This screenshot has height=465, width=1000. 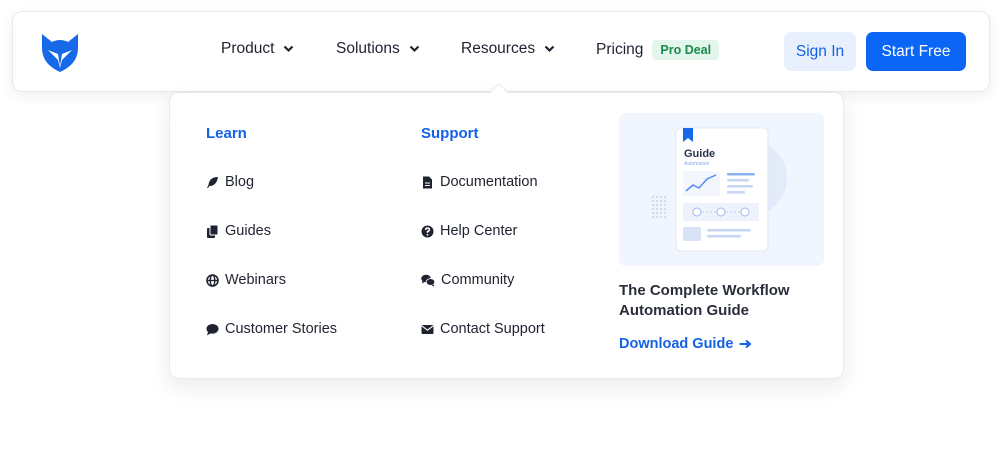 What do you see at coordinates (916, 51) in the screenshot?
I see `start-free-button: Start Free` at bounding box center [916, 51].